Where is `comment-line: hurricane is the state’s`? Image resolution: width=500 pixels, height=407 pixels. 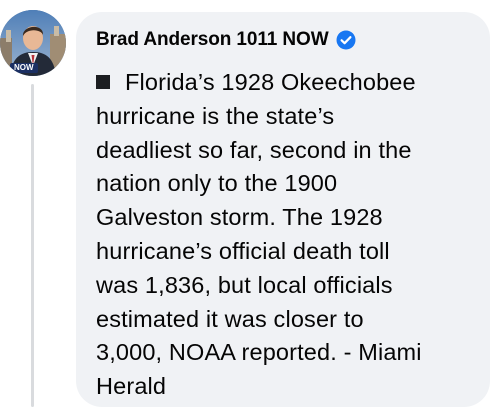
comment-line: hurricane is the state’s is located at coordinates (215, 115).